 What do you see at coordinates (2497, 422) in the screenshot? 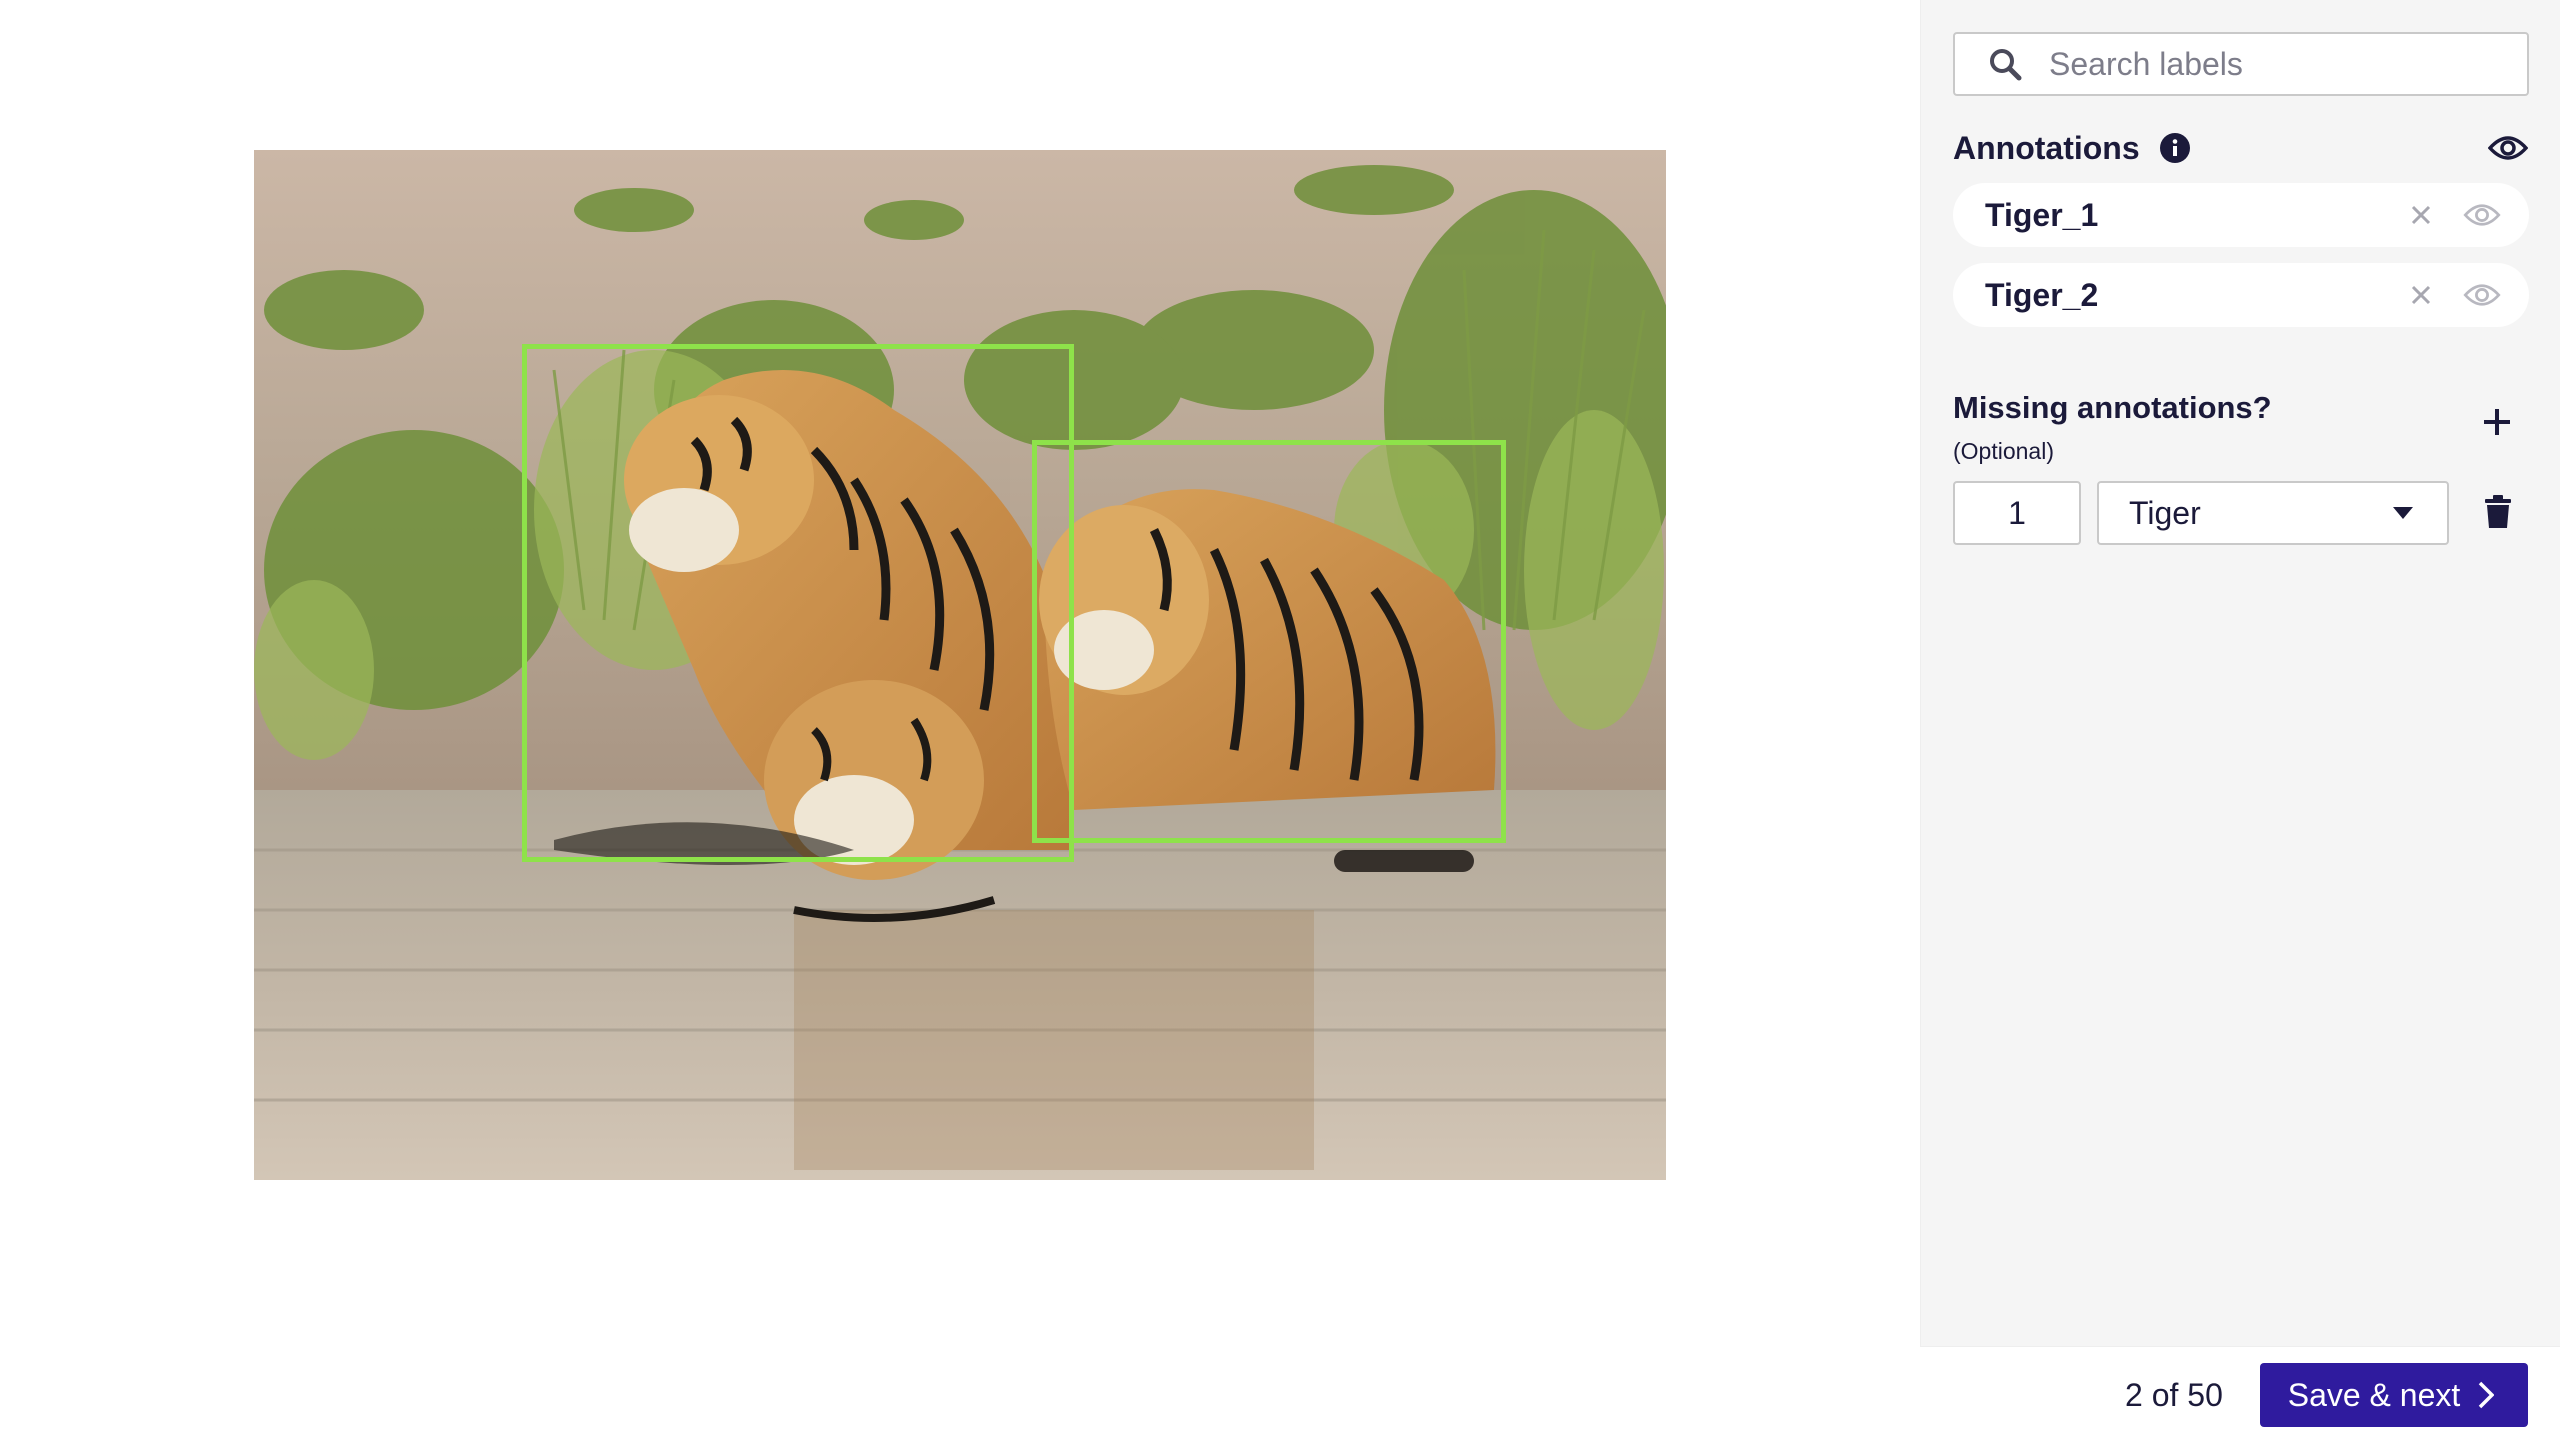
I see `plus-icon` at bounding box center [2497, 422].